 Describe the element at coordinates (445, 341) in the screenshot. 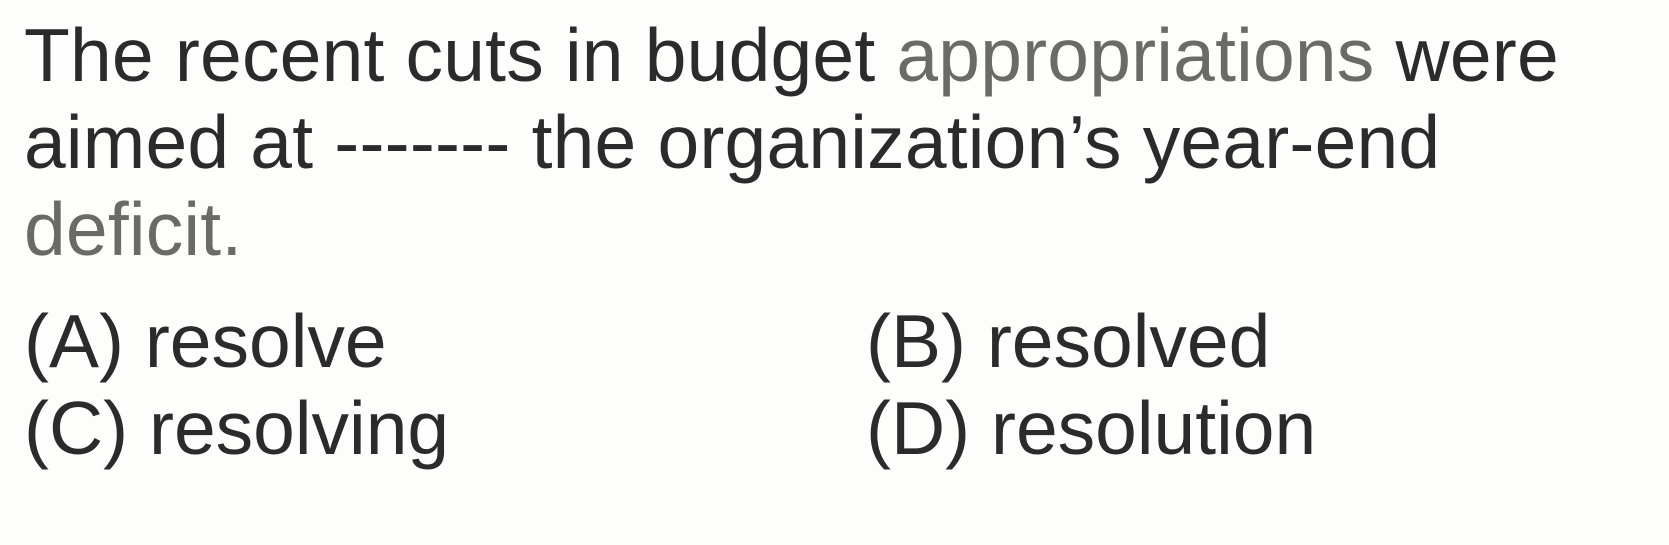

I see `option-a: (A) resolve` at that location.